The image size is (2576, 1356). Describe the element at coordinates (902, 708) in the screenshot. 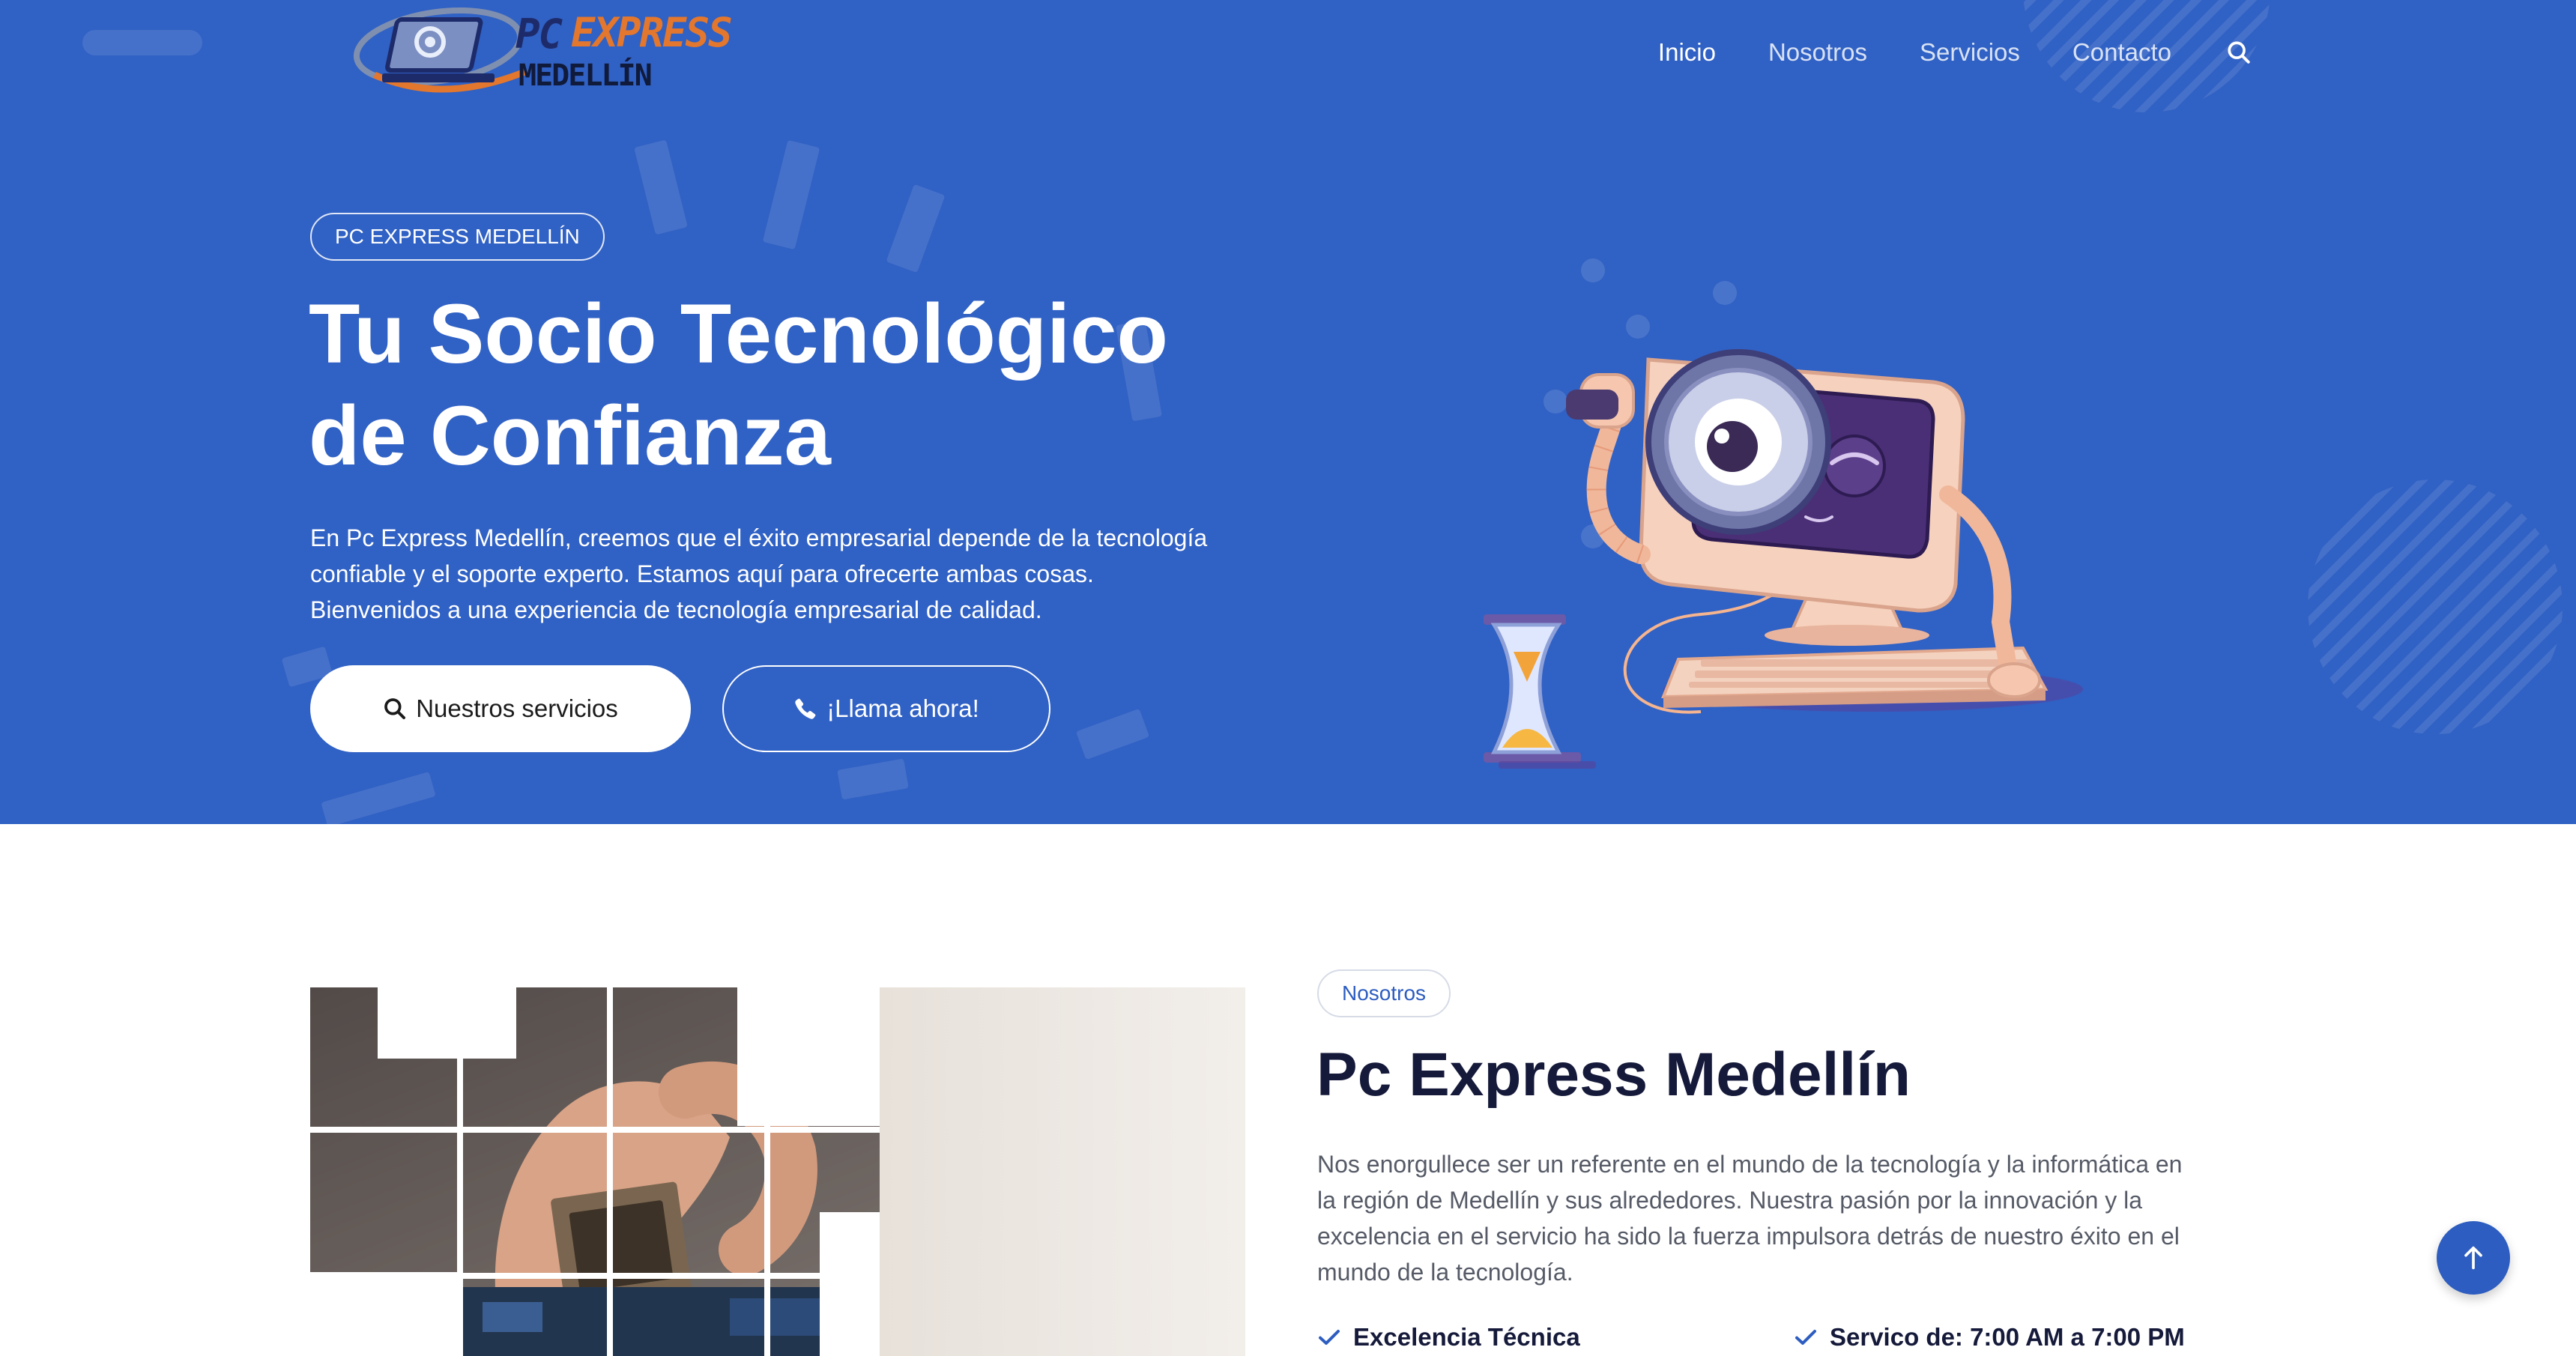

I see `call-button-label: ¡Llama ahora!` at that location.